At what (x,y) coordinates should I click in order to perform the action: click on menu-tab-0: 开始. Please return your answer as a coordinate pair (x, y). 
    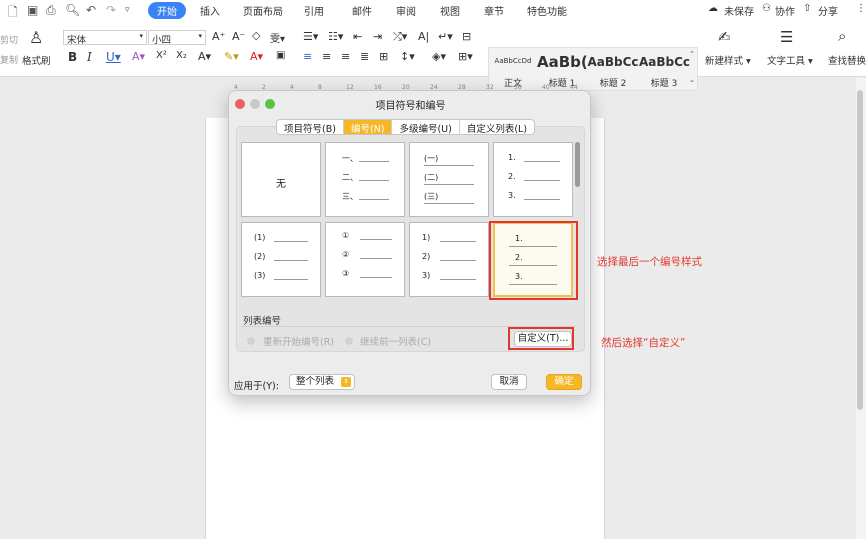
    Looking at the image, I should click on (167, 10).